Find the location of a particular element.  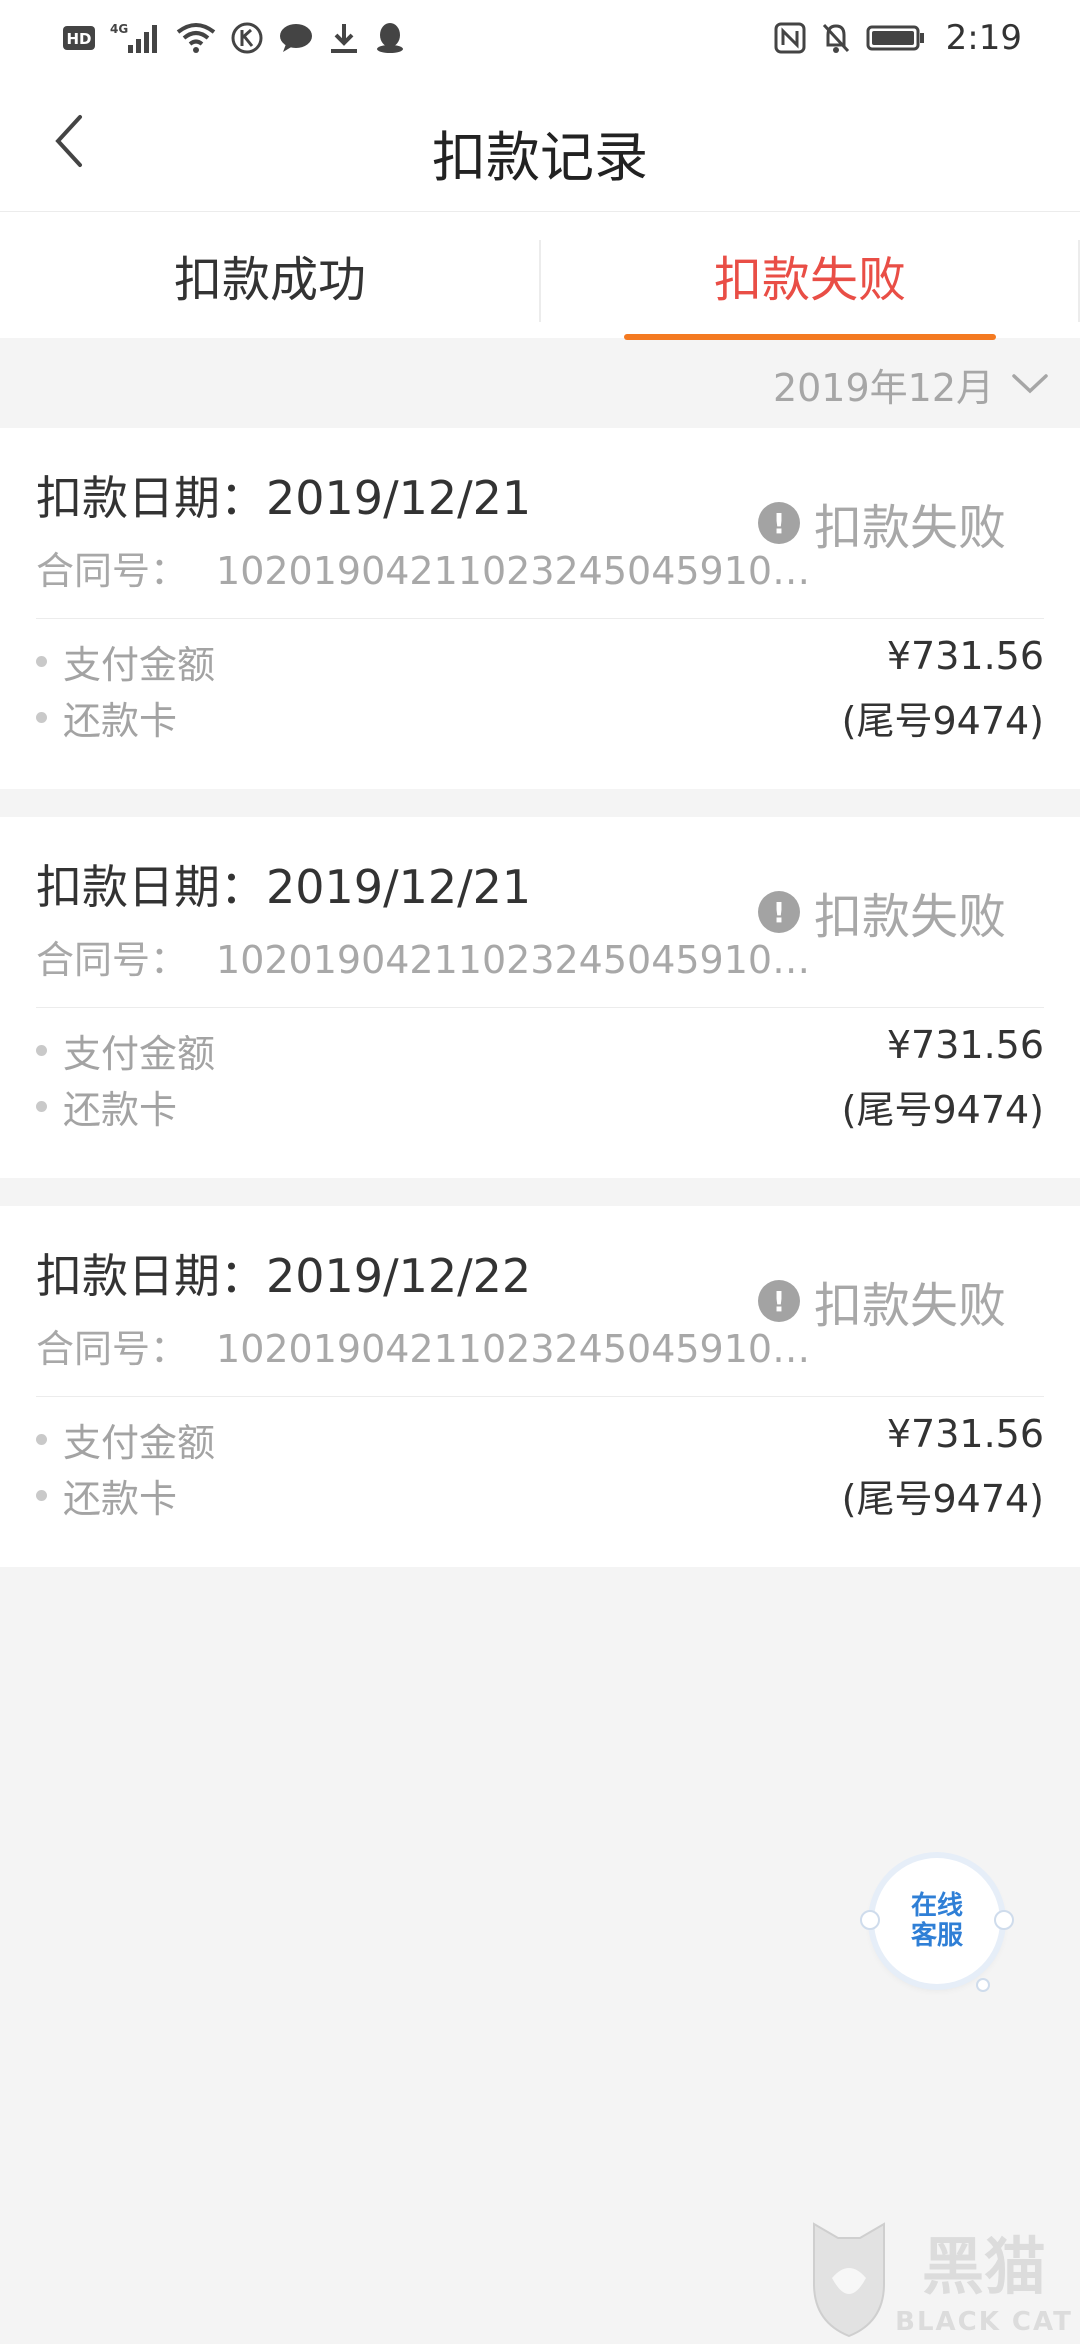

tab-failed: 扣款失败 is located at coordinates (810, 275).